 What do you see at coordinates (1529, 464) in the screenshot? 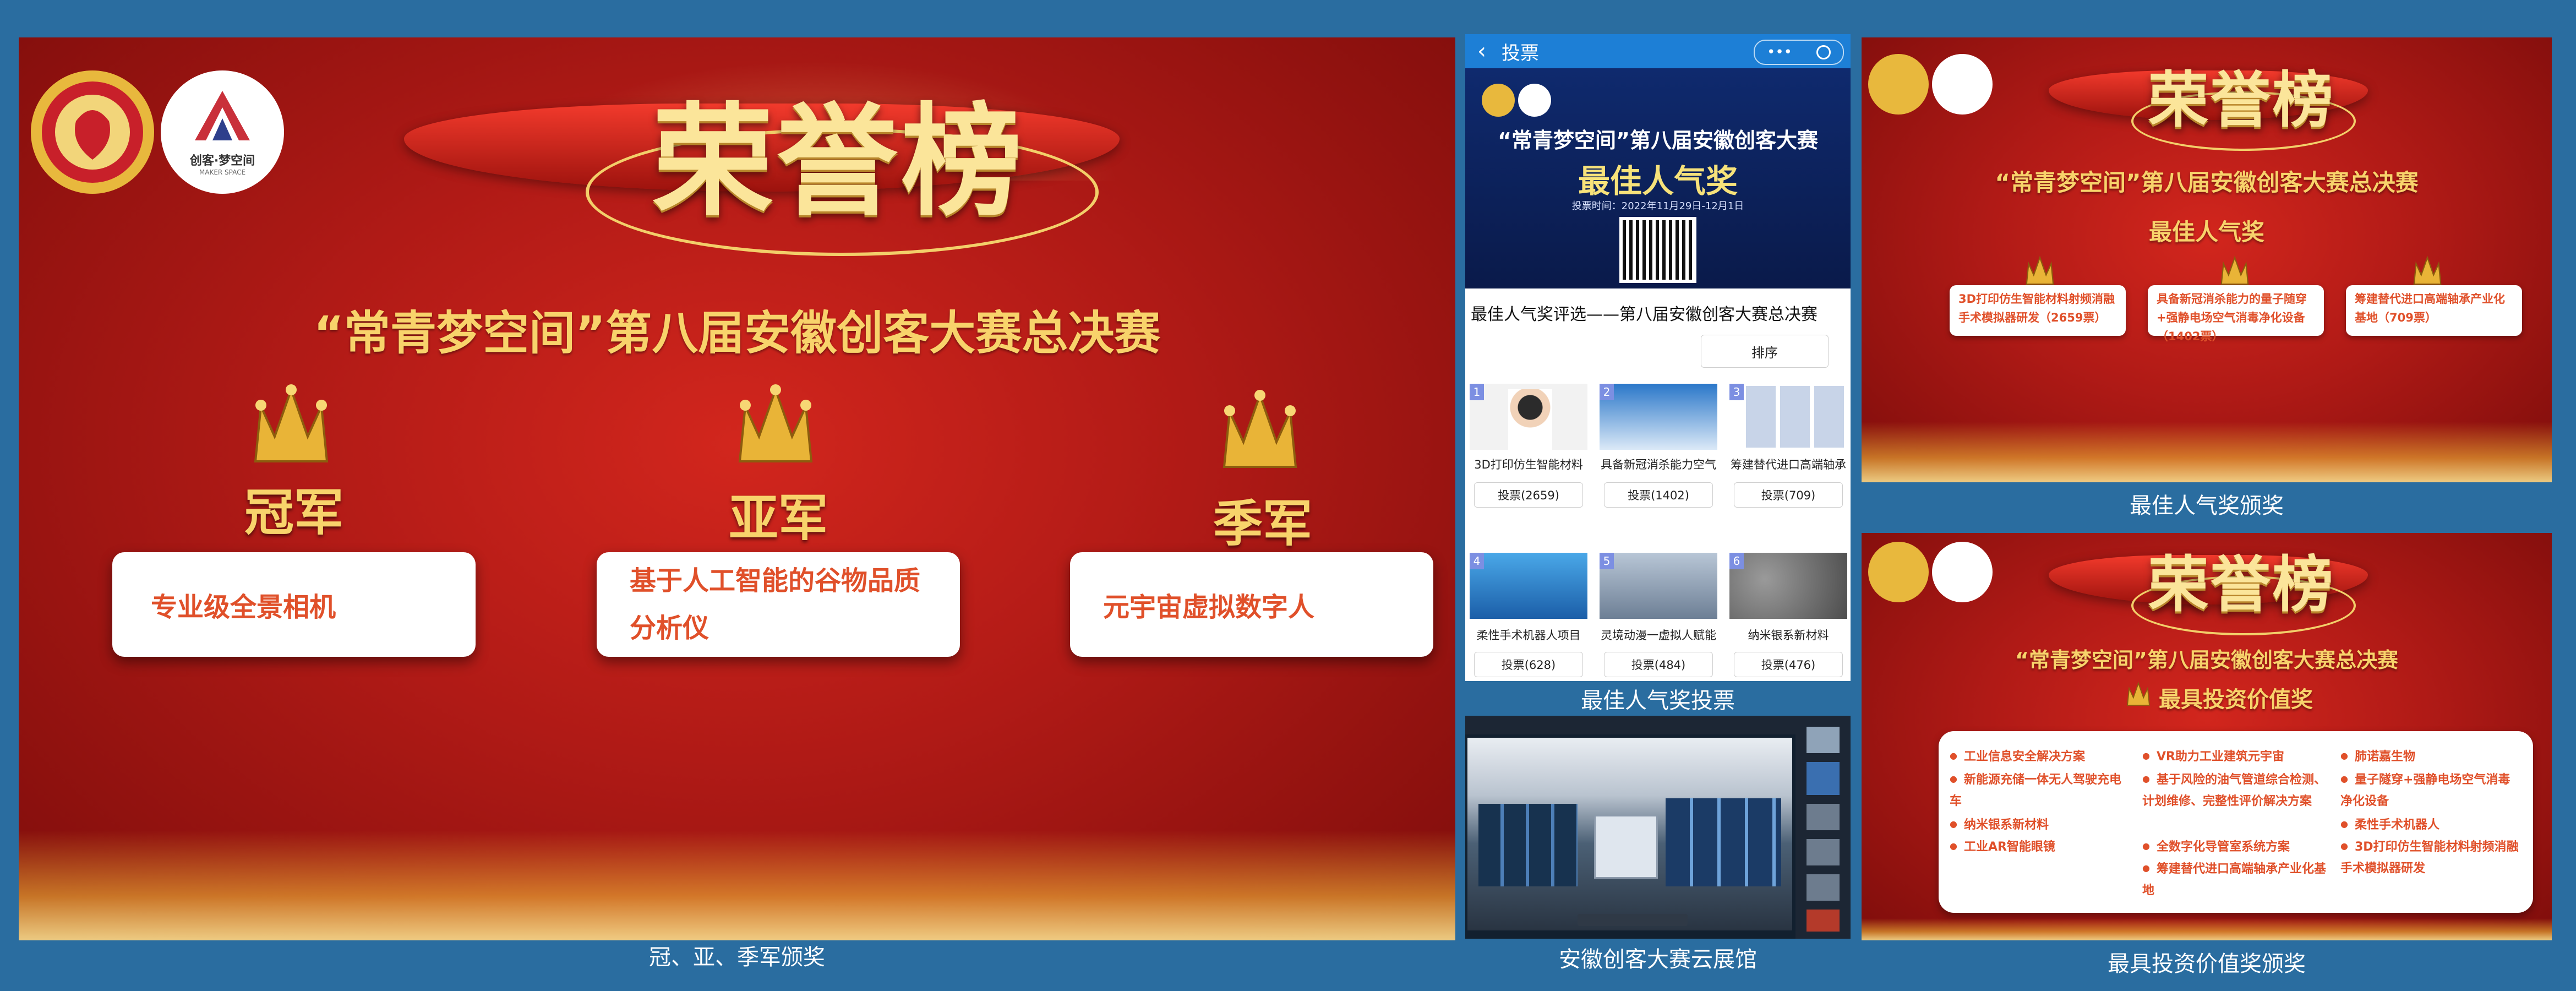
I see `entry-name: 3D打印仿生智能材料` at bounding box center [1529, 464].